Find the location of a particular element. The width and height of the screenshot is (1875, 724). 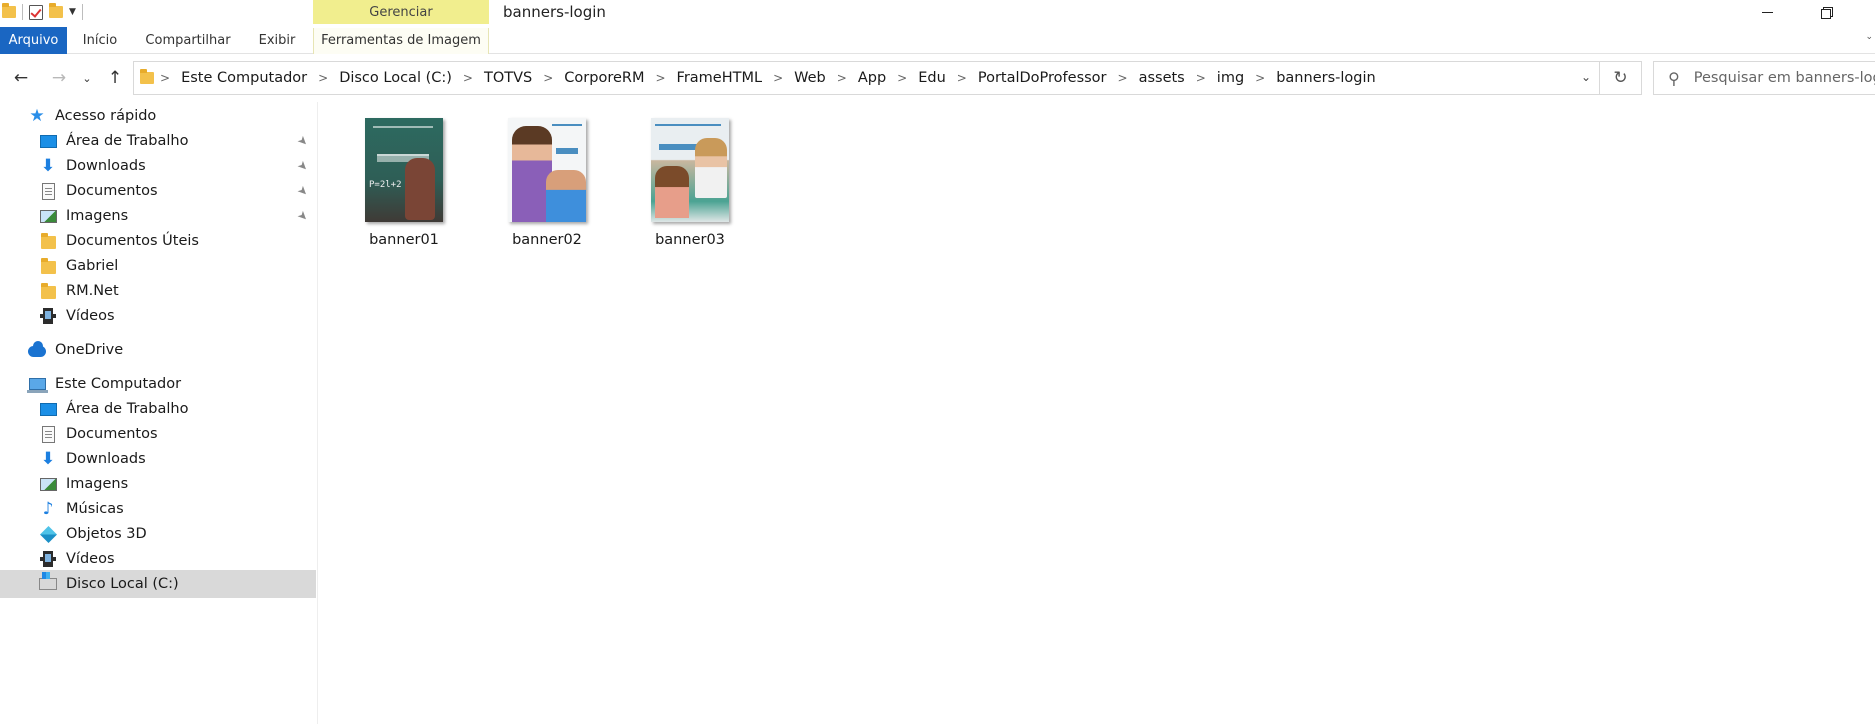

refresh-button: ↻ is located at coordinates (1621, 78).